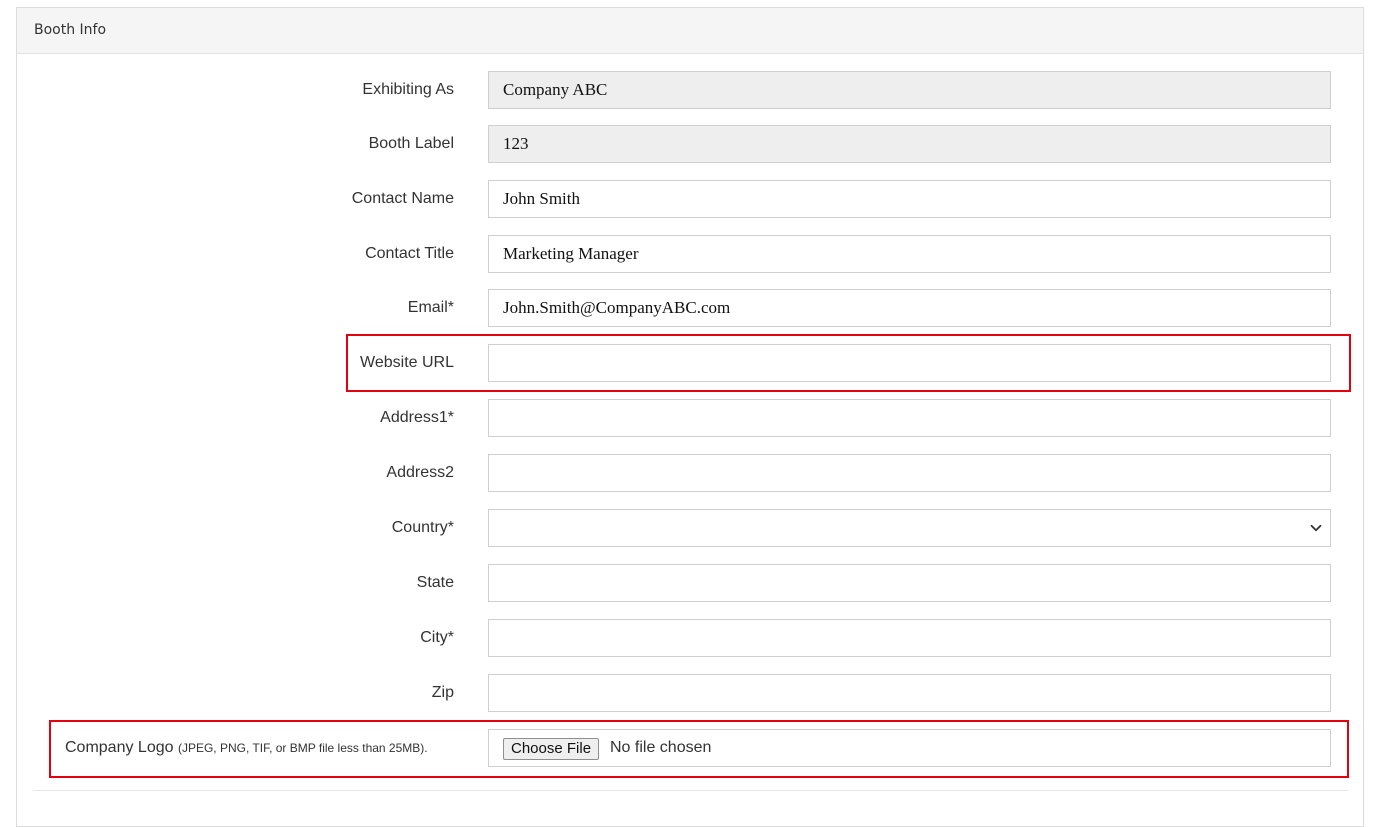 Image resolution: width=1384 pixels, height=827 pixels. What do you see at coordinates (909, 693) in the screenshot?
I see `zip-input` at bounding box center [909, 693].